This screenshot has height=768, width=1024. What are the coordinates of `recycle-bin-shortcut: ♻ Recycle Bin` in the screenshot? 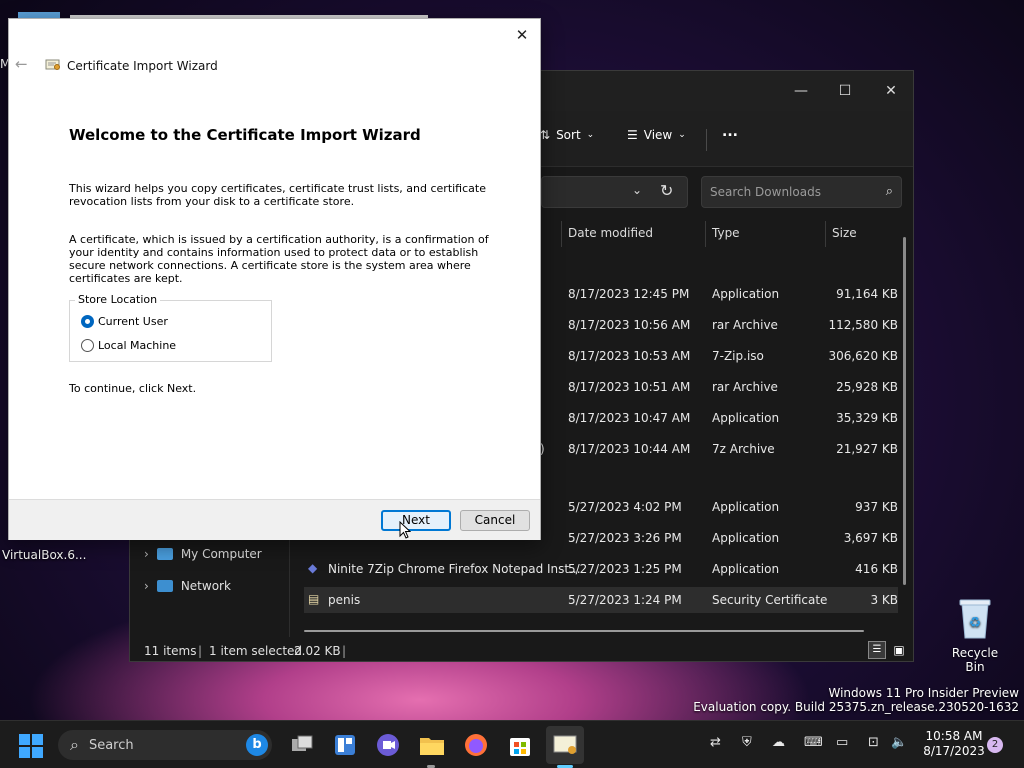 It's located at (975, 635).